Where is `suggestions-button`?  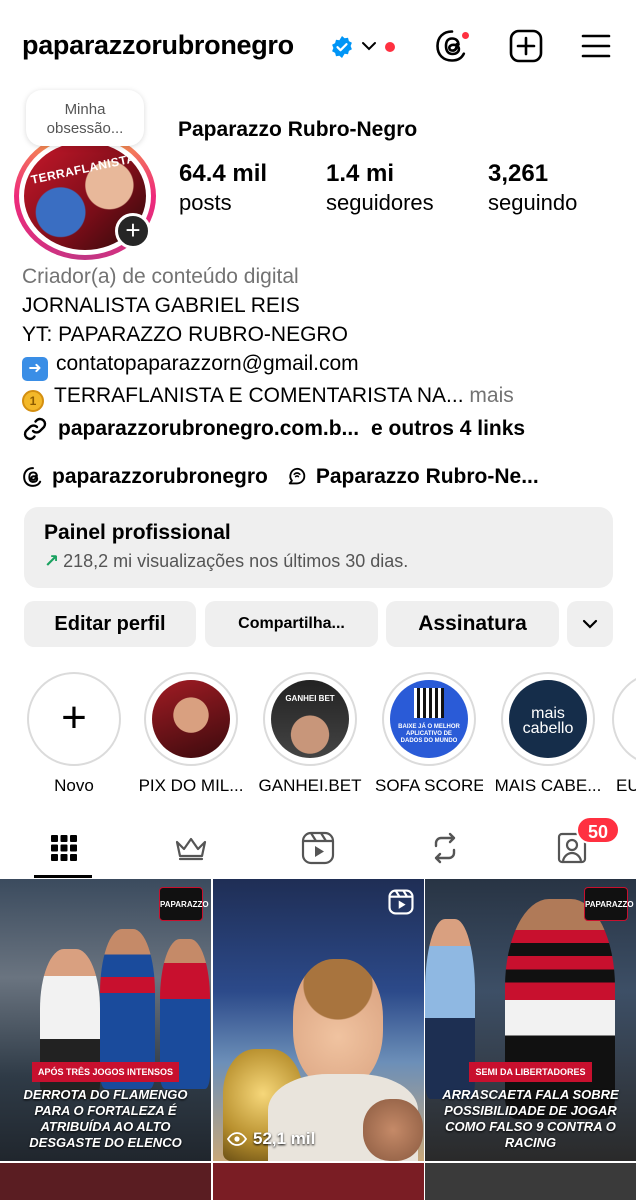 suggestions-button is located at coordinates (590, 624).